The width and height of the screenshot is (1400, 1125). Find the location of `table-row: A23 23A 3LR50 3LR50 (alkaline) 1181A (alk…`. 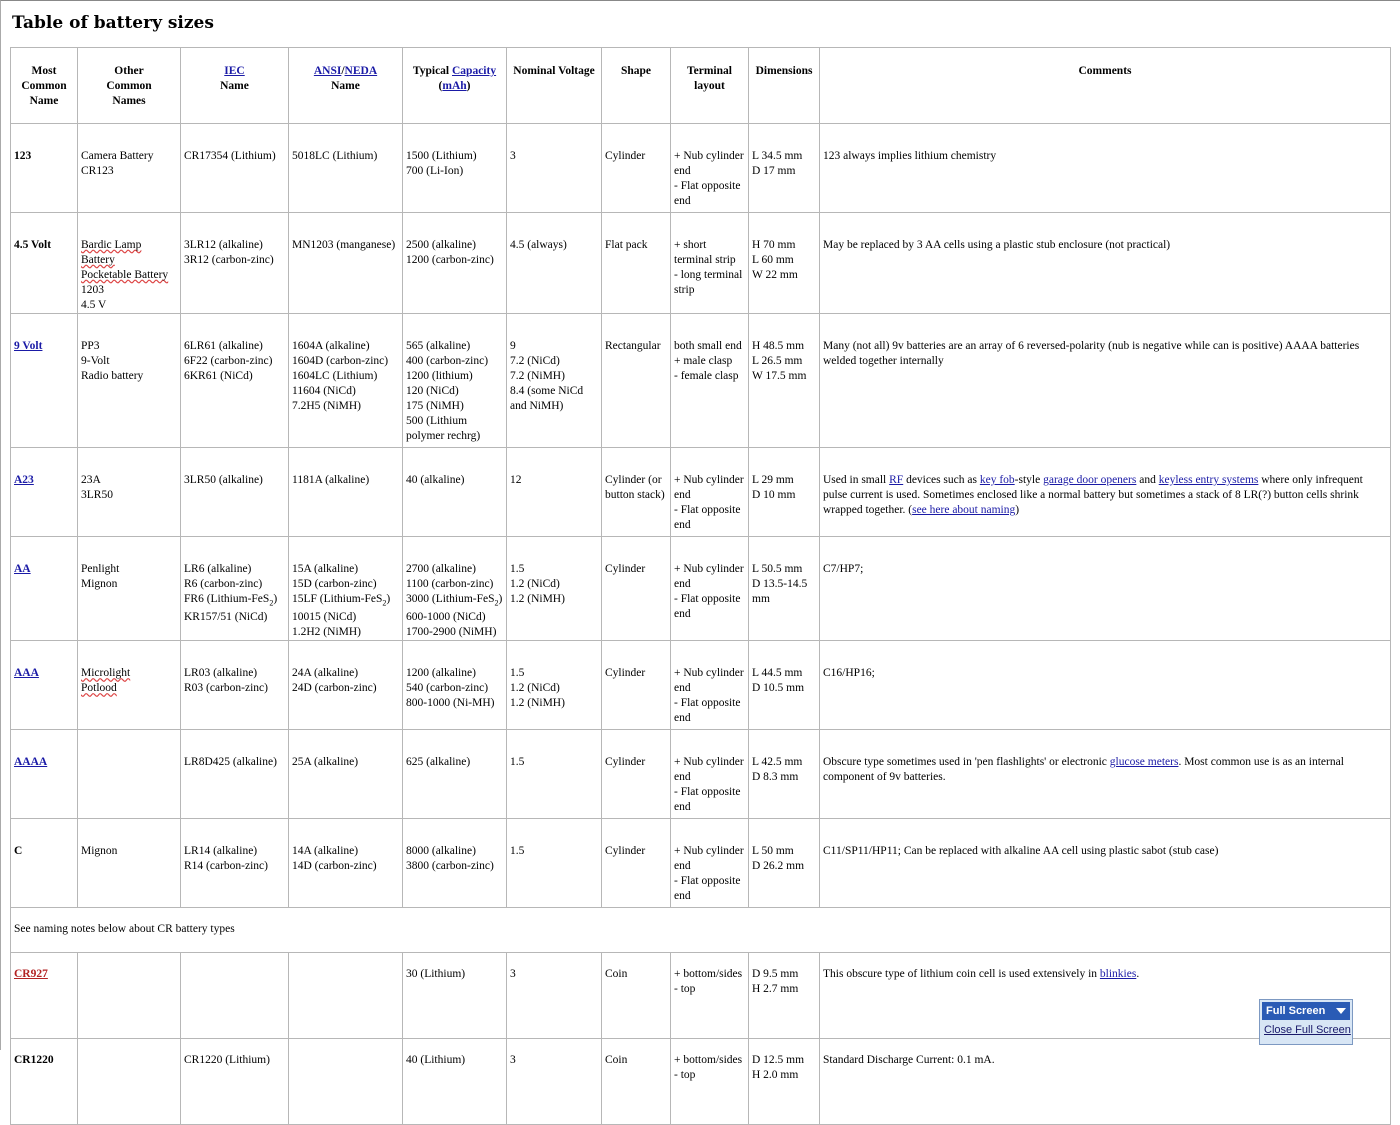

table-row: A23 23A 3LR50 3LR50 (alkaline) 1181A (alk… is located at coordinates (700, 492).